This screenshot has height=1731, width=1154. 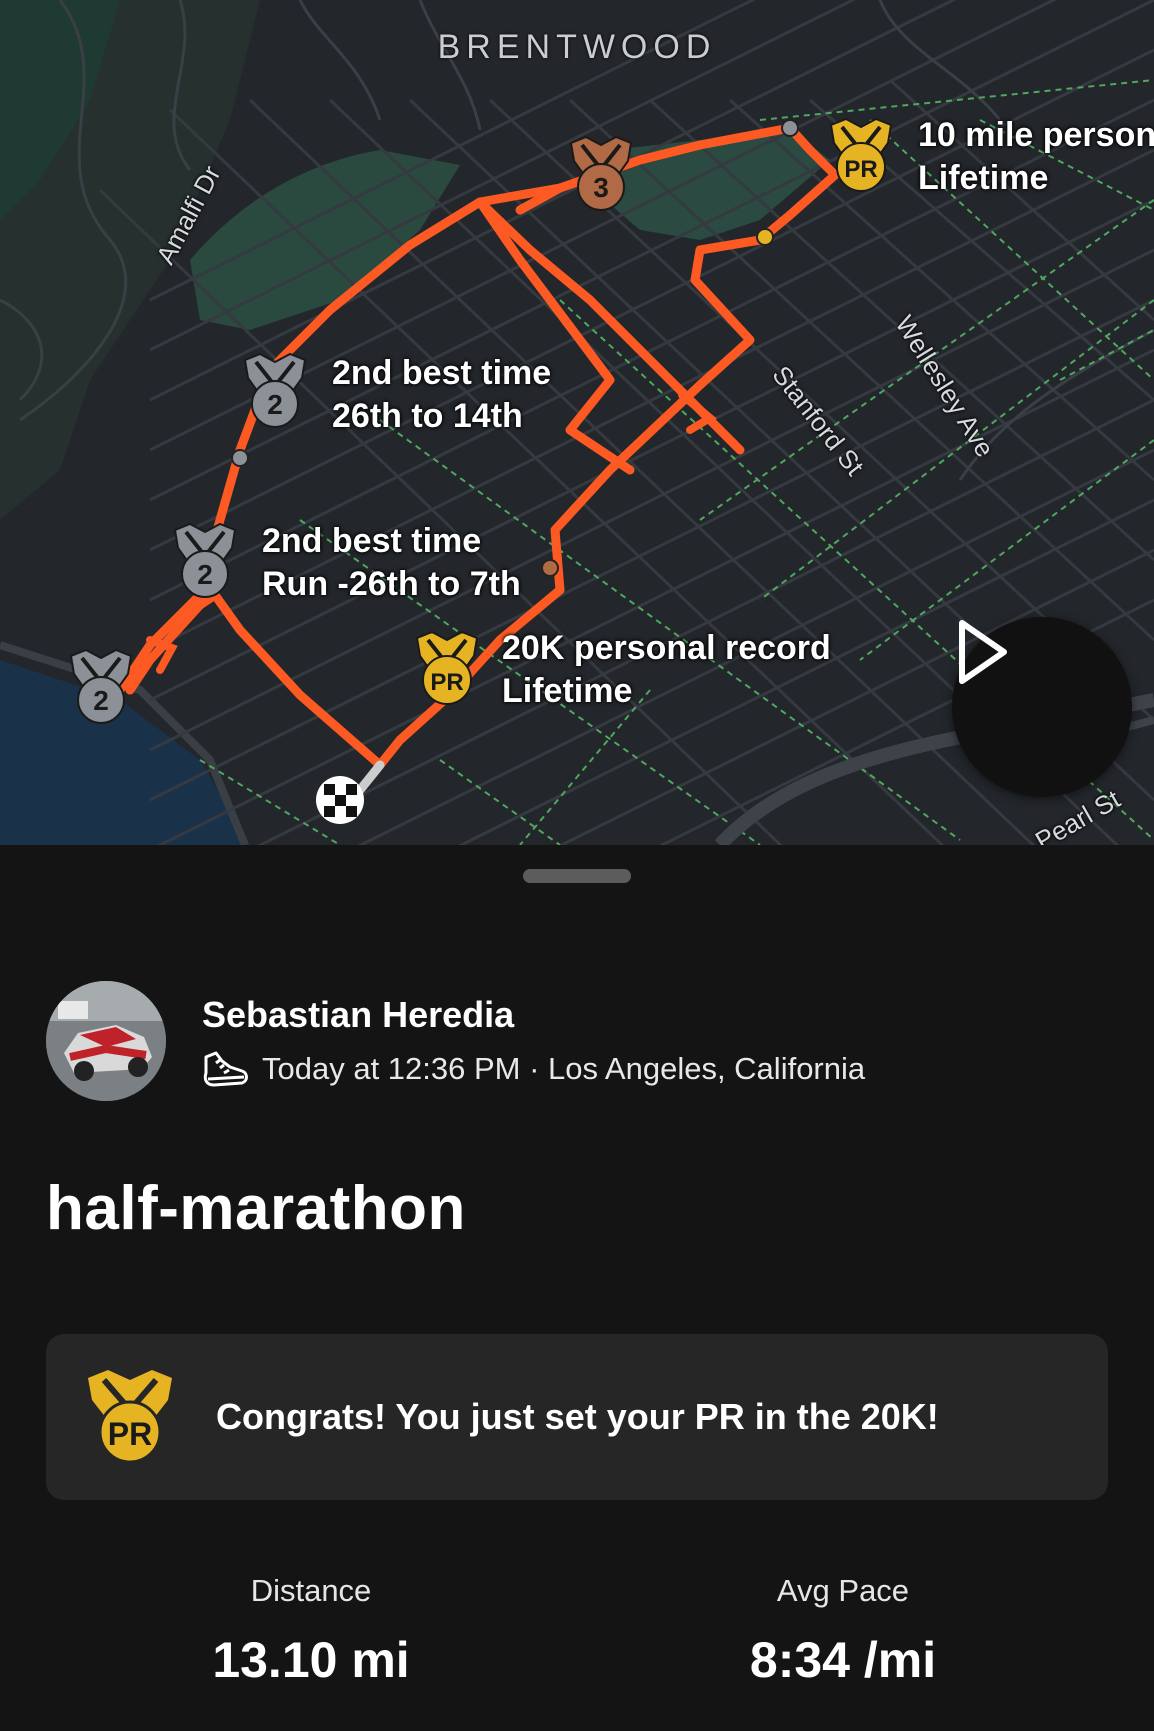 I want to click on segment-annotation: 20K personal record Lifetime, so click(x=666, y=670).